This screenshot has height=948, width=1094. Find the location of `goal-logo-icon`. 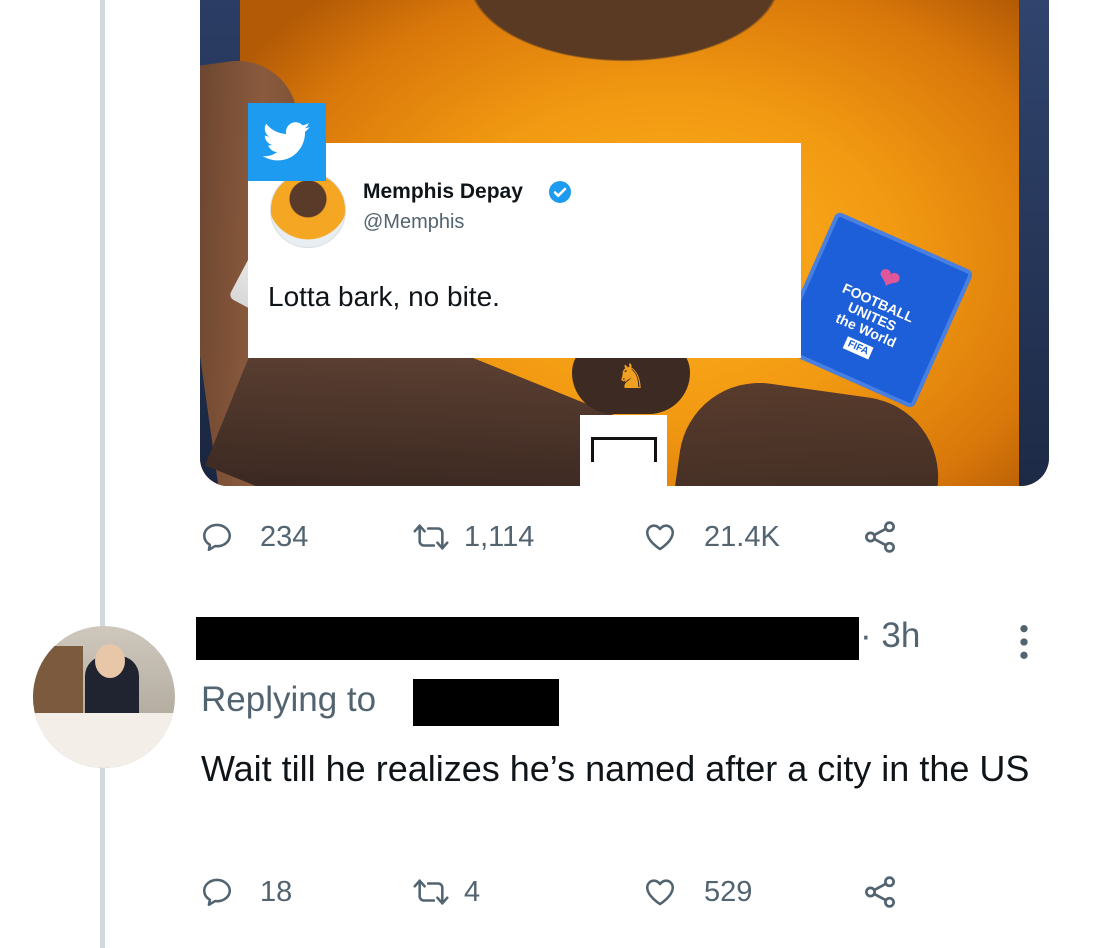

goal-logo-icon is located at coordinates (623, 461).